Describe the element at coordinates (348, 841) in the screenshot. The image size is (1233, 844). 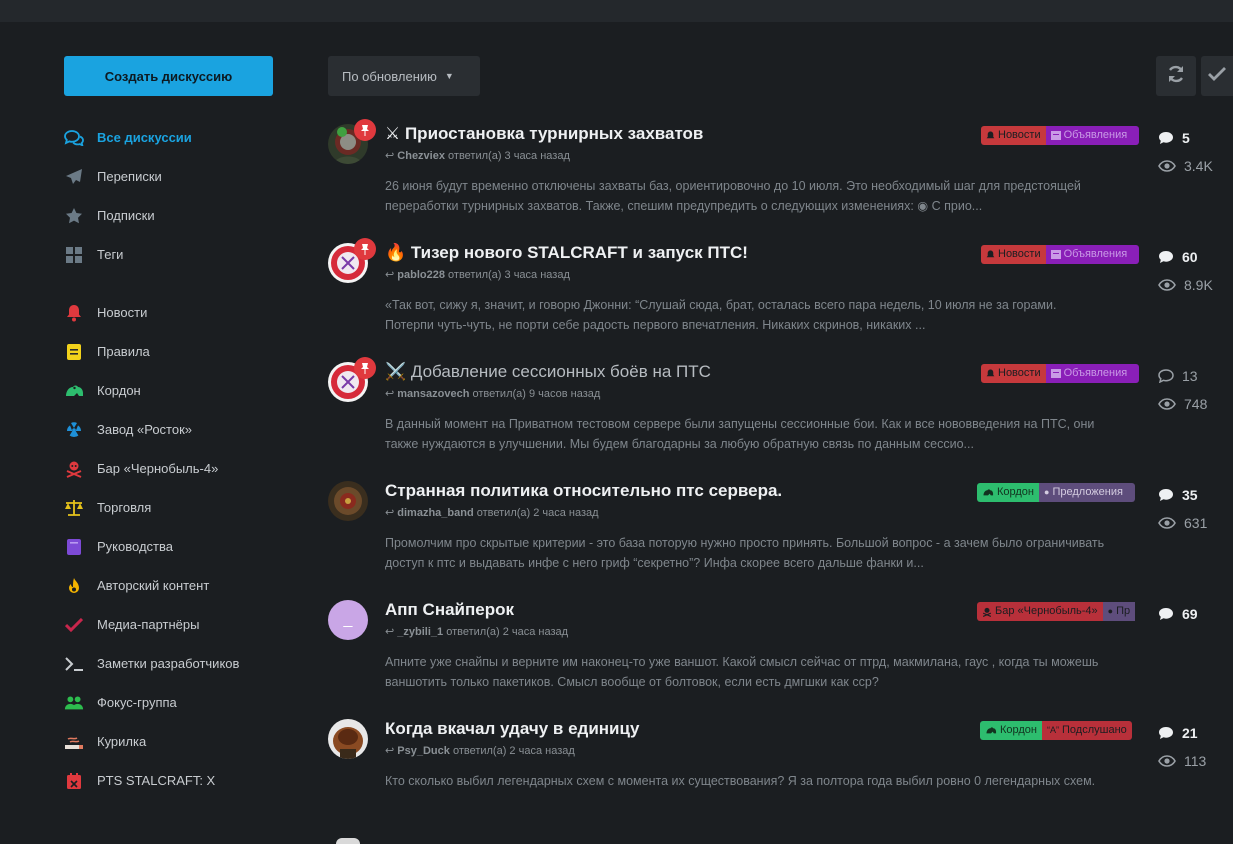
I see `avatar-partial` at that location.